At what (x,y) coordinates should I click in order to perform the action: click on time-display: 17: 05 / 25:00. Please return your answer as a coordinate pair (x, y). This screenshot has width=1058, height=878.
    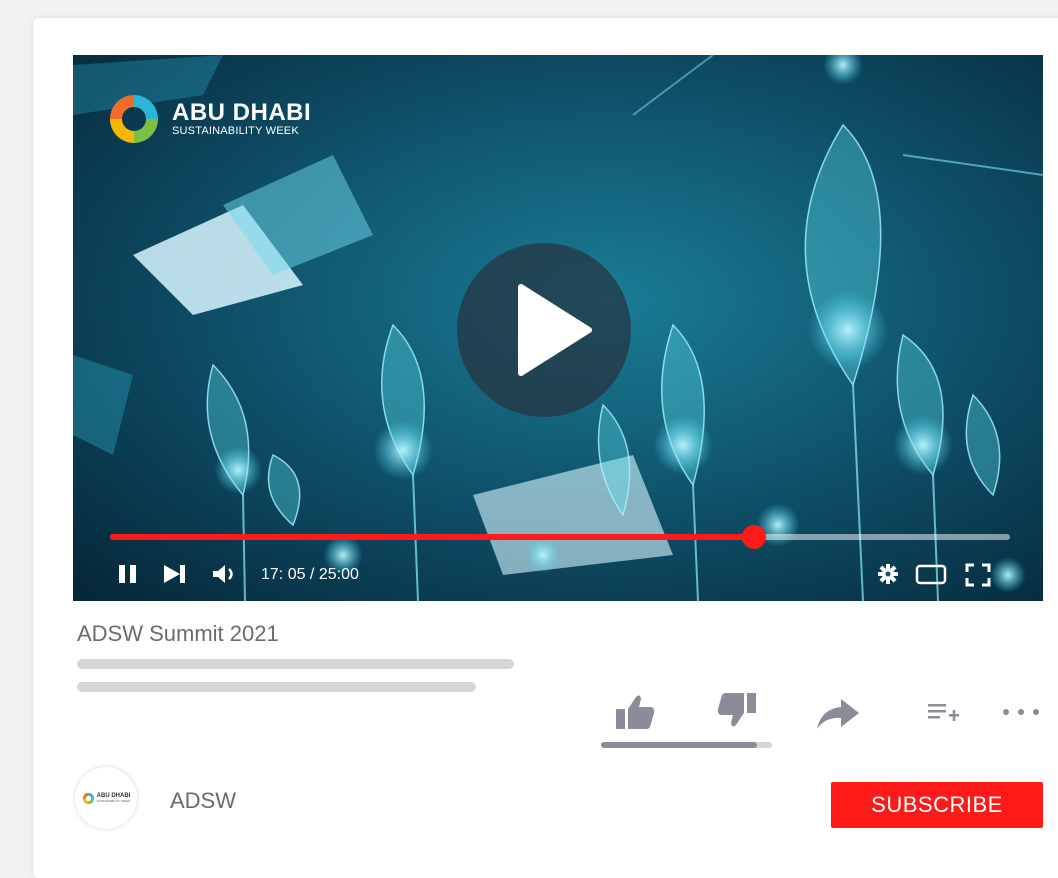
    Looking at the image, I should click on (310, 574).